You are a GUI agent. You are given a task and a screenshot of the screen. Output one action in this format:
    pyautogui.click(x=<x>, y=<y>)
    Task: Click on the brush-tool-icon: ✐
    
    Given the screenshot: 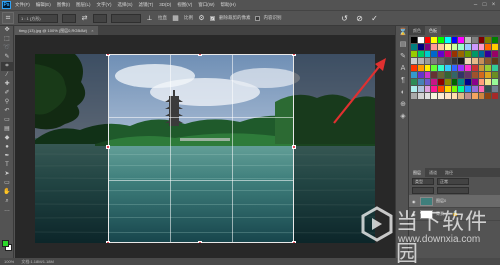 What is the action you would take?
    pyautogui.click(x=7, y=93)
    